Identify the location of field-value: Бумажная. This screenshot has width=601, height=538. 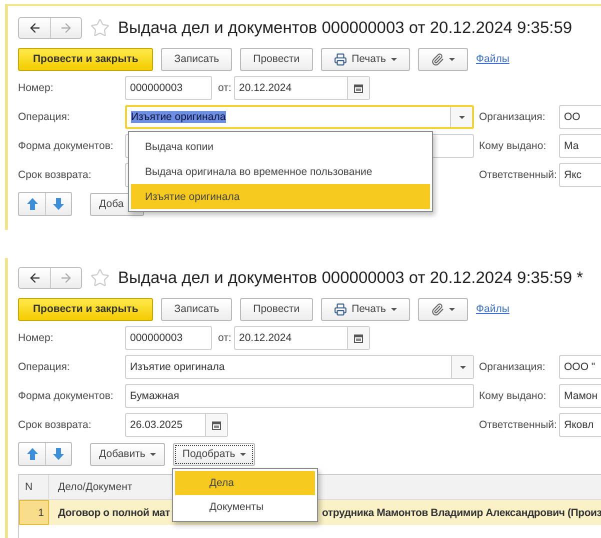
(154, 396).